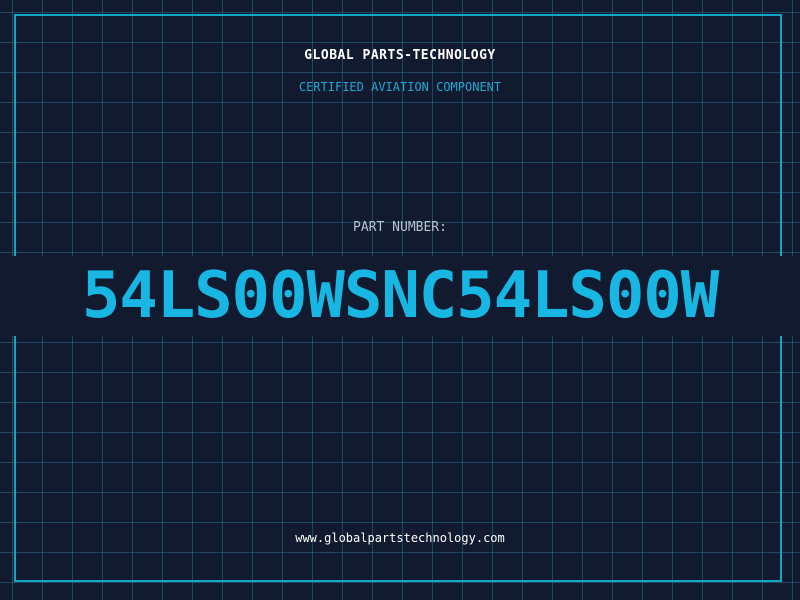  What do you see at coordinates (400, 87) in the screenshot?
I see `certification-subtitle: CERTIFIED AVIATION COMPONENT` at bounding box center [400, 87].